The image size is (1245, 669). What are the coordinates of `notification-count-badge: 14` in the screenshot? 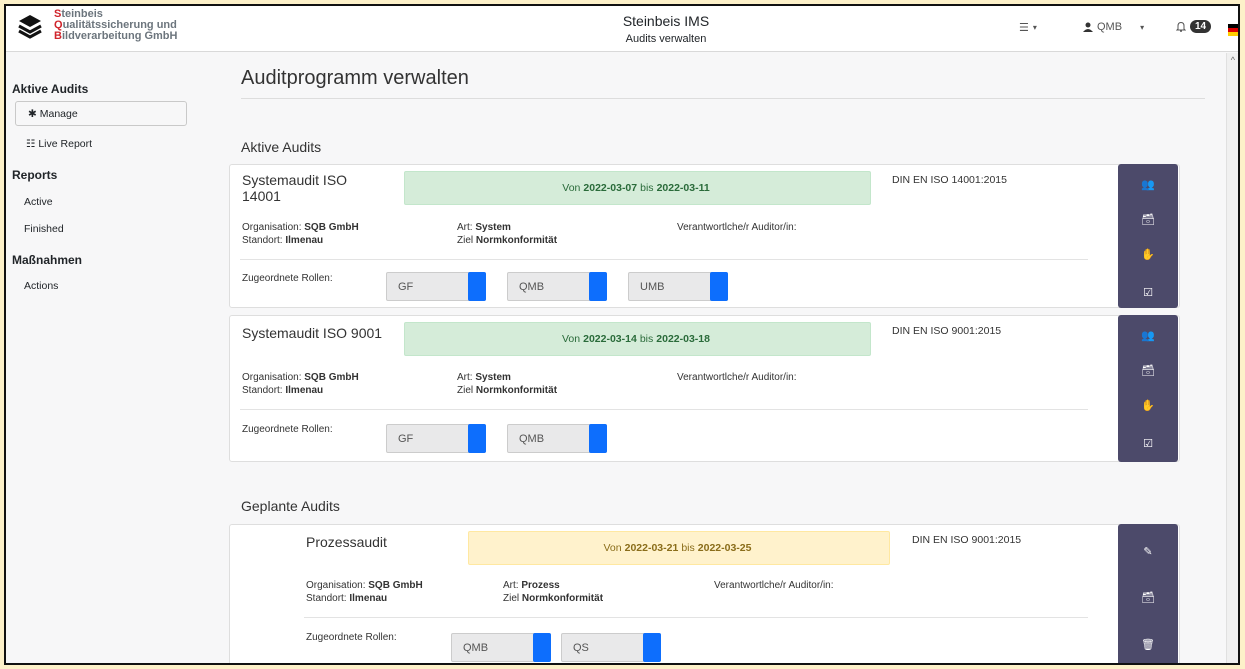 It's located at (1201, 26).